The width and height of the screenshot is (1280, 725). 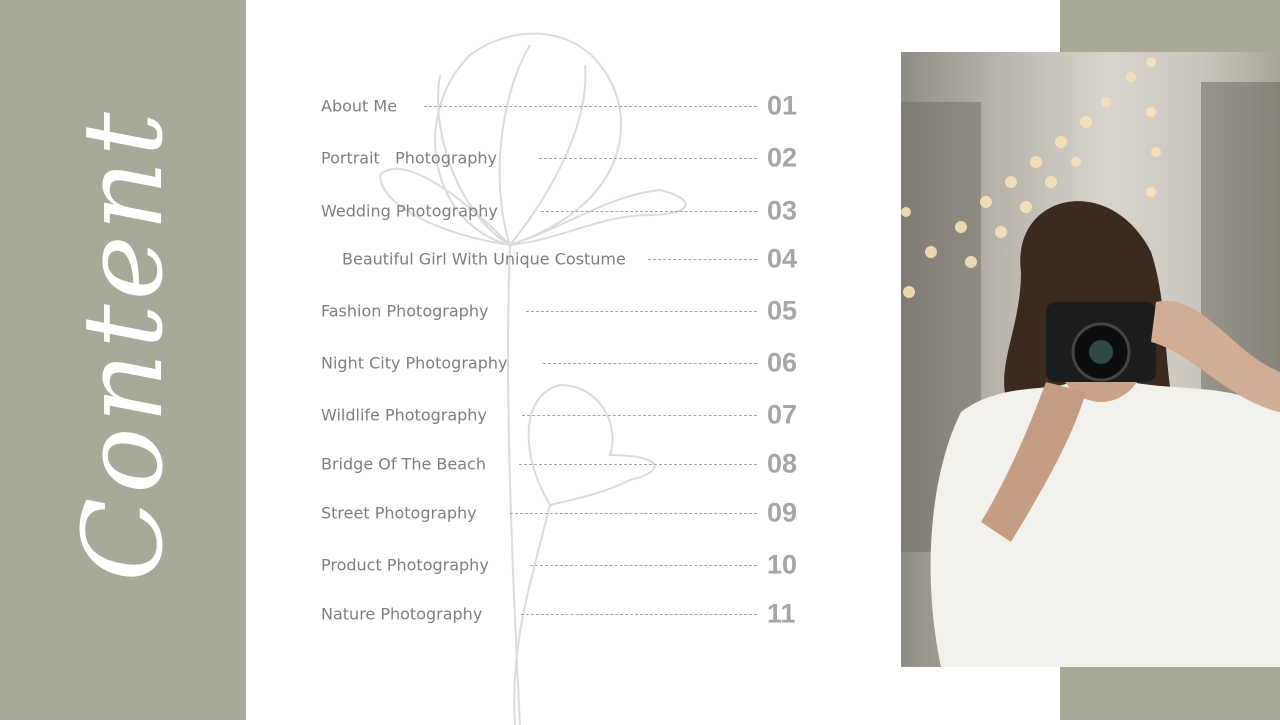 What do you see at coordinates (404, 415) in the screenshot?
I see `item-label: Wildlife Photography` at bounding box center [404, 415].